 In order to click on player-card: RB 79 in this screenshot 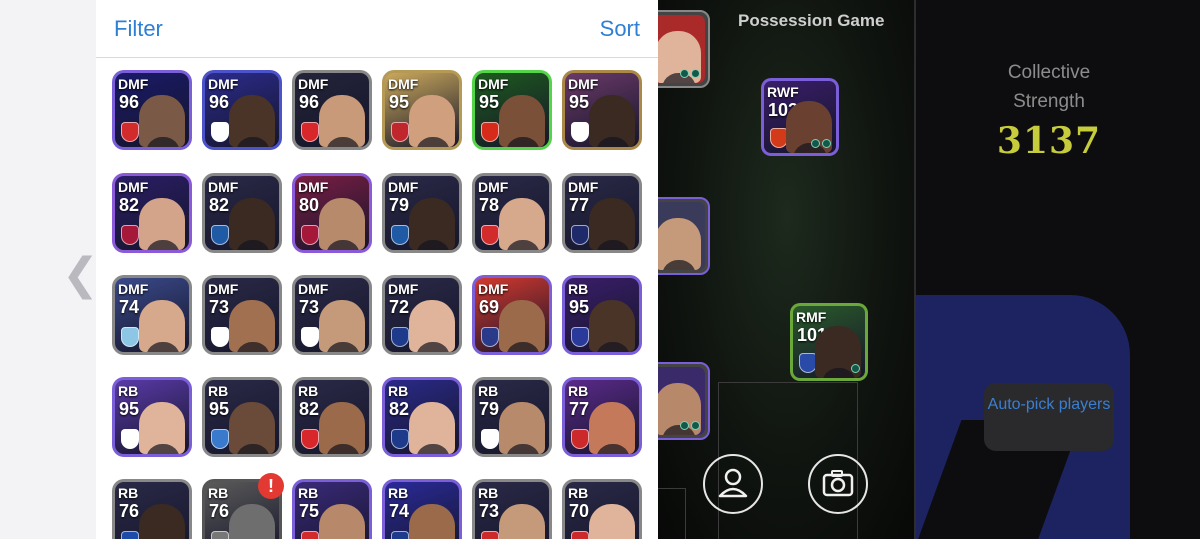, I will do `click(512, 417)`.